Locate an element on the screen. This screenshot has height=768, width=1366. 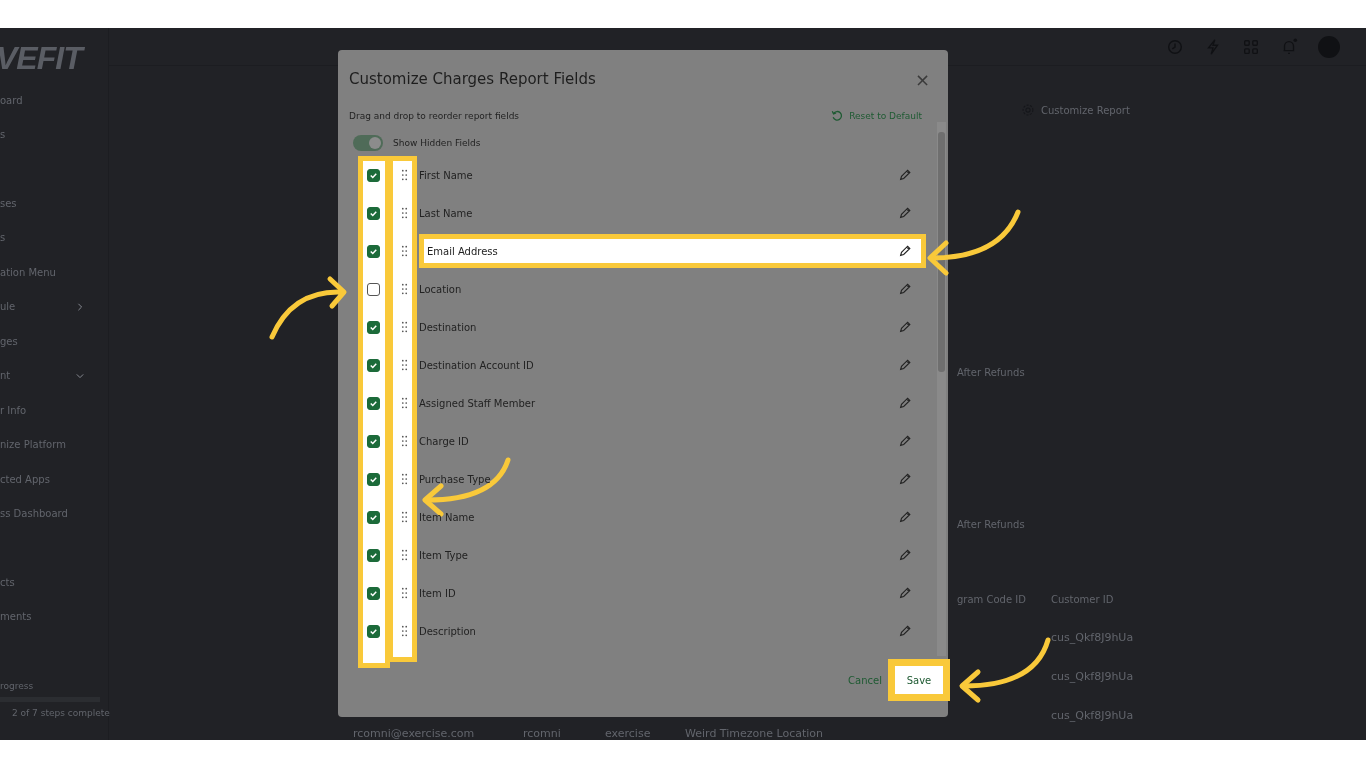
sidebar-item: nt is located at coordinates (54, 375).